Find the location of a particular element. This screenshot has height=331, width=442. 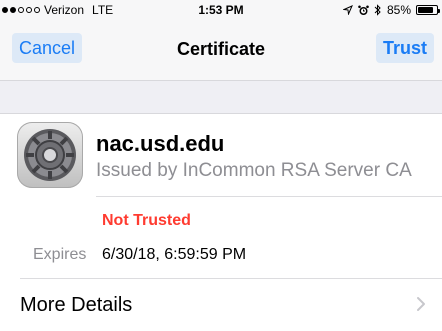

settings-gear-icon is located at coordinates (50, 155).